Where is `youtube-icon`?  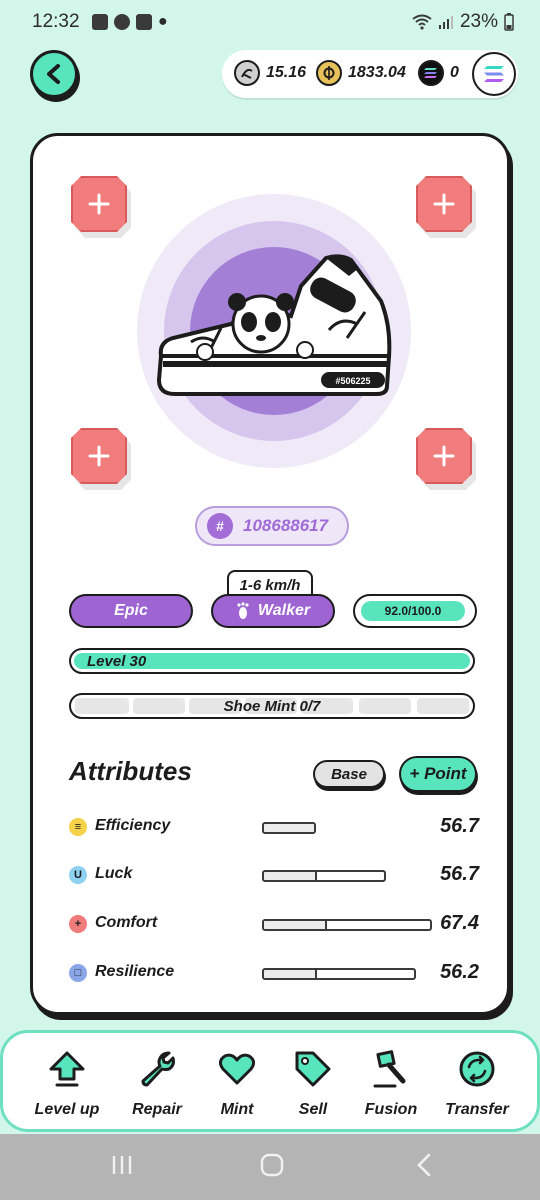
youtube-icon is located at coordinates (144, 22).